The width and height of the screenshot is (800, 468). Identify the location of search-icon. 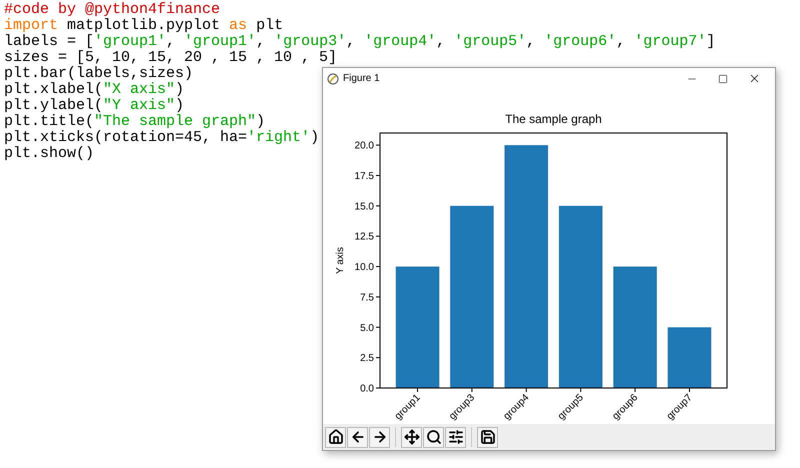
(434, 437).